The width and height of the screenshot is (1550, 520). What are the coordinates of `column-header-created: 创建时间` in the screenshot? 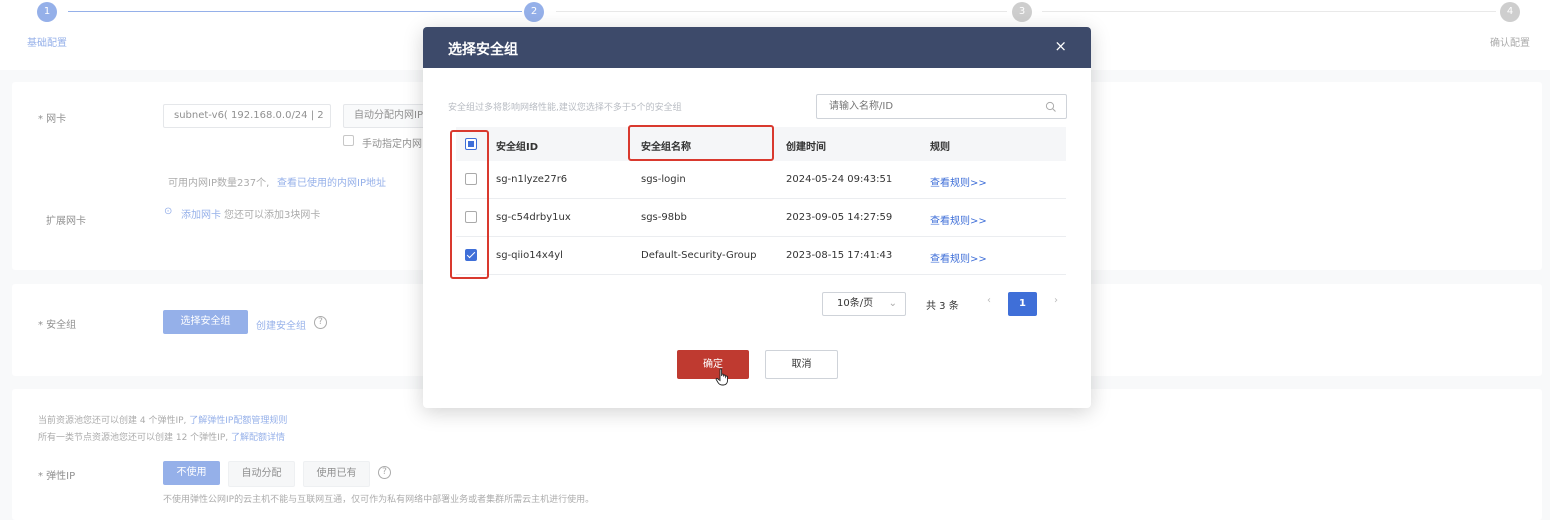 It's located at (806, 147).